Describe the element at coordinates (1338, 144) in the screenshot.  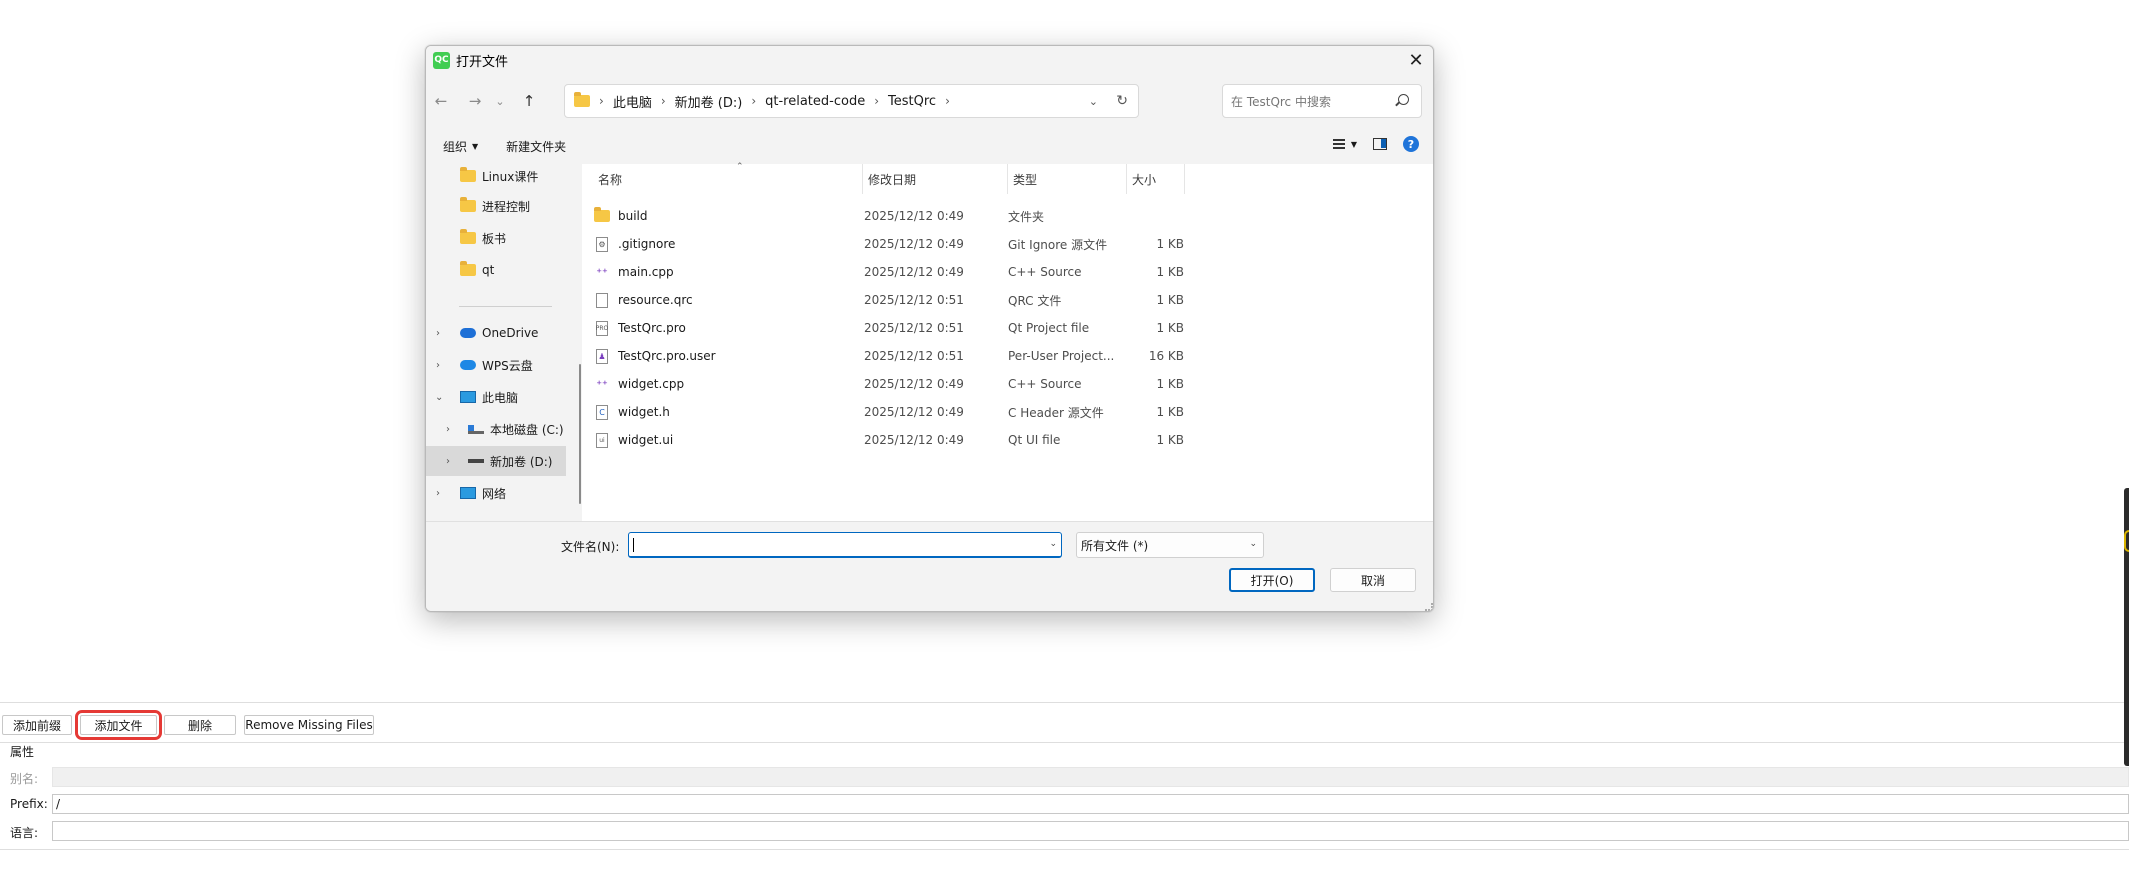
I see `list-view-icon` at that location.